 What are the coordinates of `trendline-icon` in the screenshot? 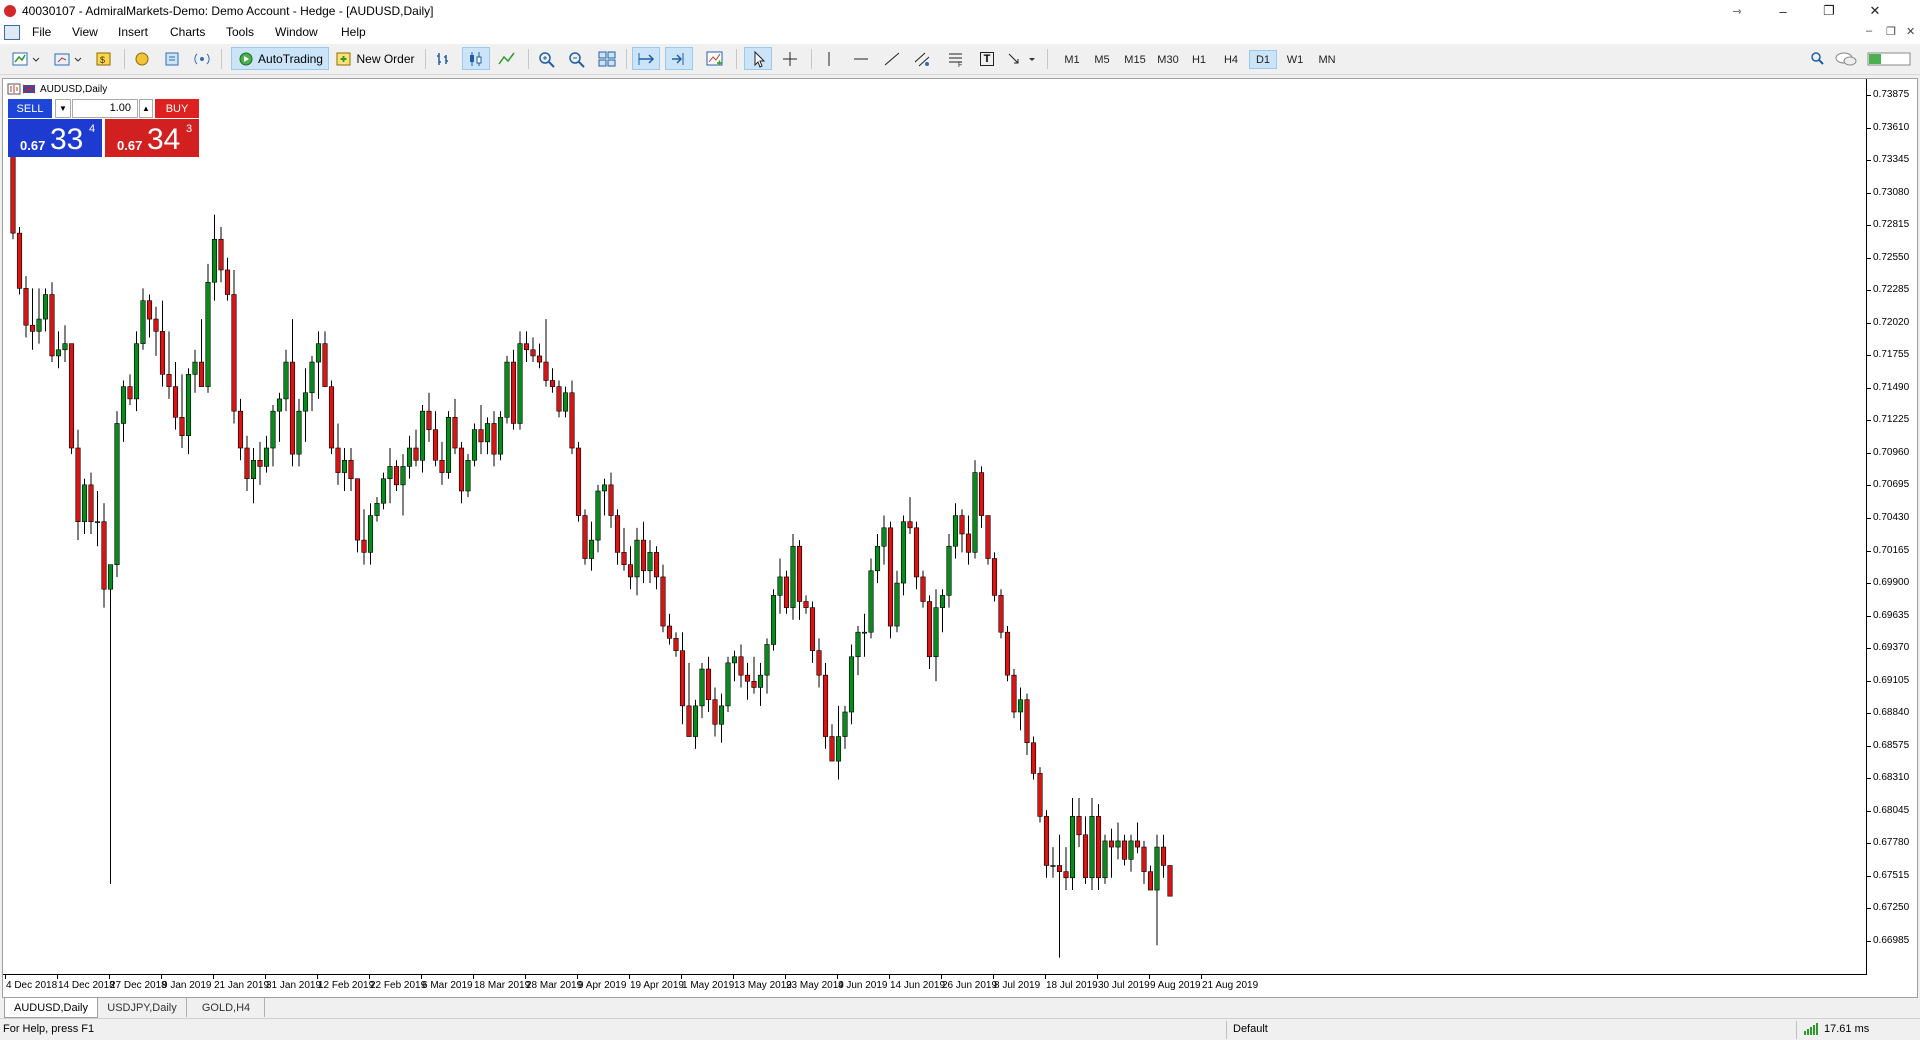 It's located at (892, 58).